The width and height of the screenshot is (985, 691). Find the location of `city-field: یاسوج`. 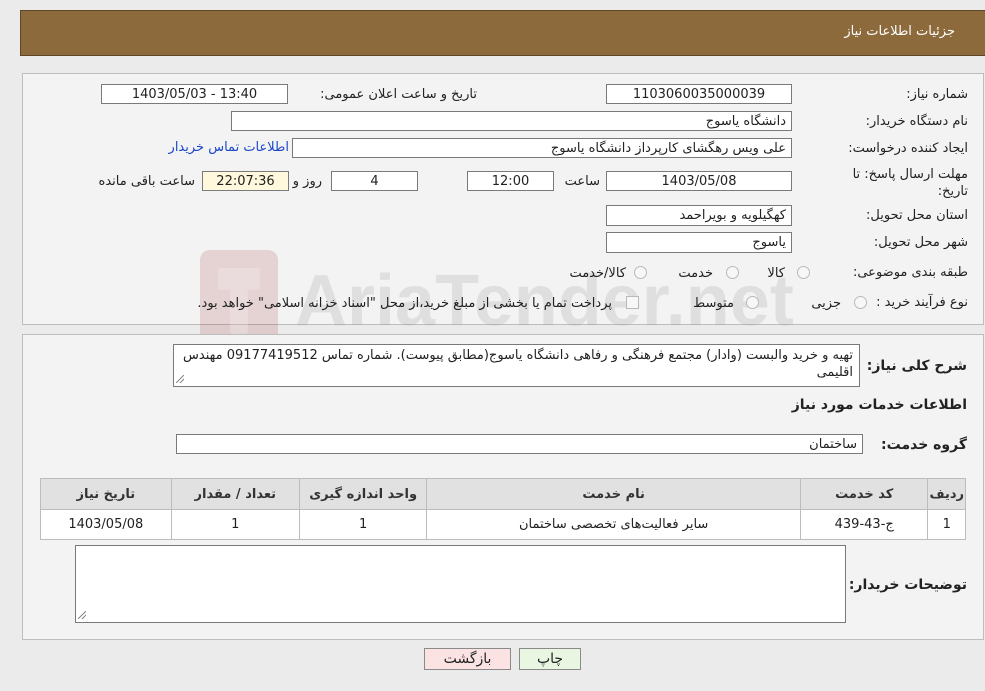

city-field: یاسوج is located at coordinates (699, 242).